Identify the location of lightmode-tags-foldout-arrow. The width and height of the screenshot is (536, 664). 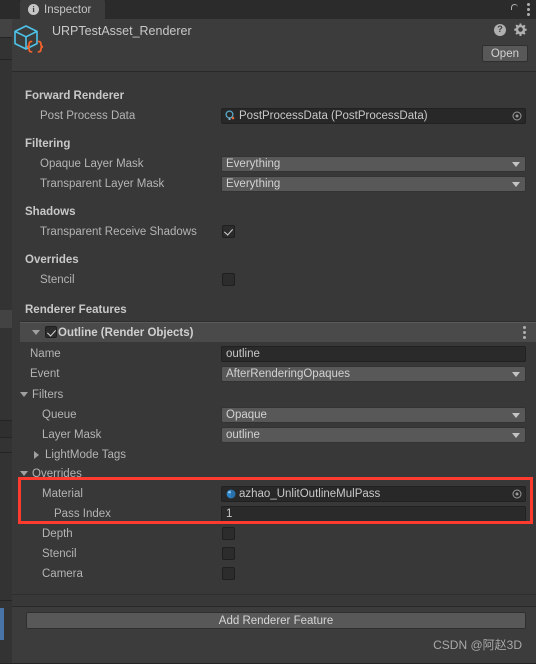
(36, 455).